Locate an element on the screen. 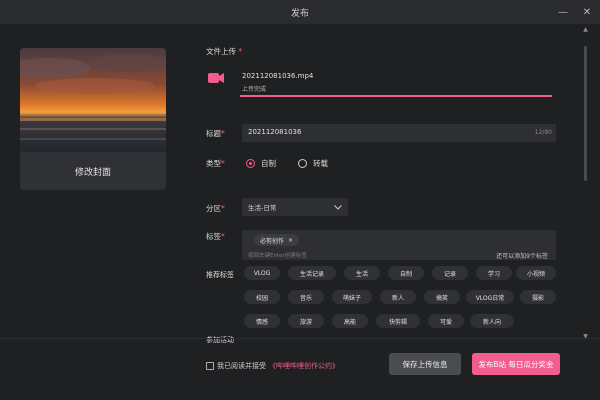  radio-checked-icon is located at coordinates (250, 163).